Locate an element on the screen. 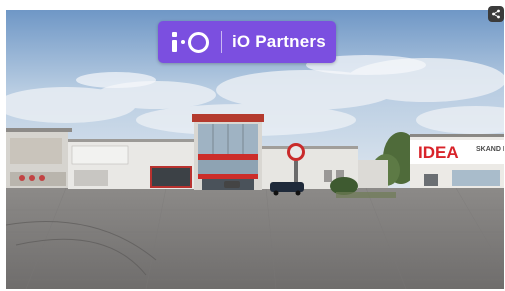 The width and height of the screenshot is (505, 291). brand-name: iO Partners is located at coordinates (279, 41).